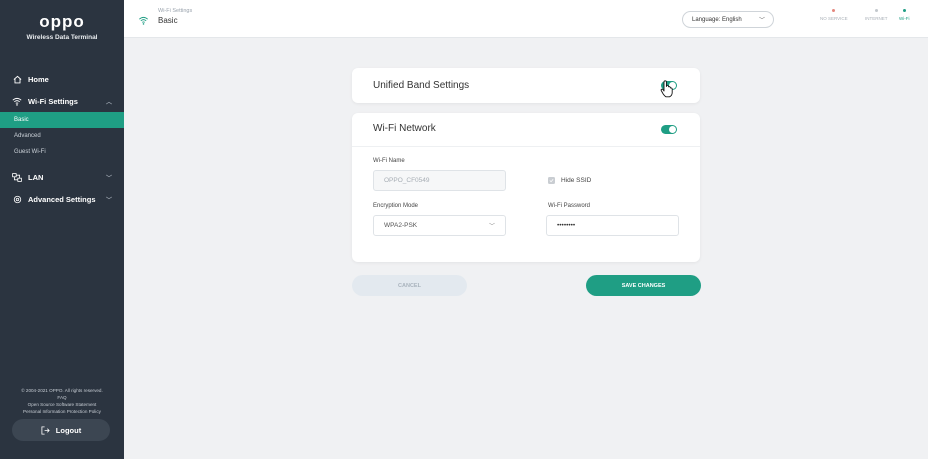  I want to click on home-icon, so click(17, 79).